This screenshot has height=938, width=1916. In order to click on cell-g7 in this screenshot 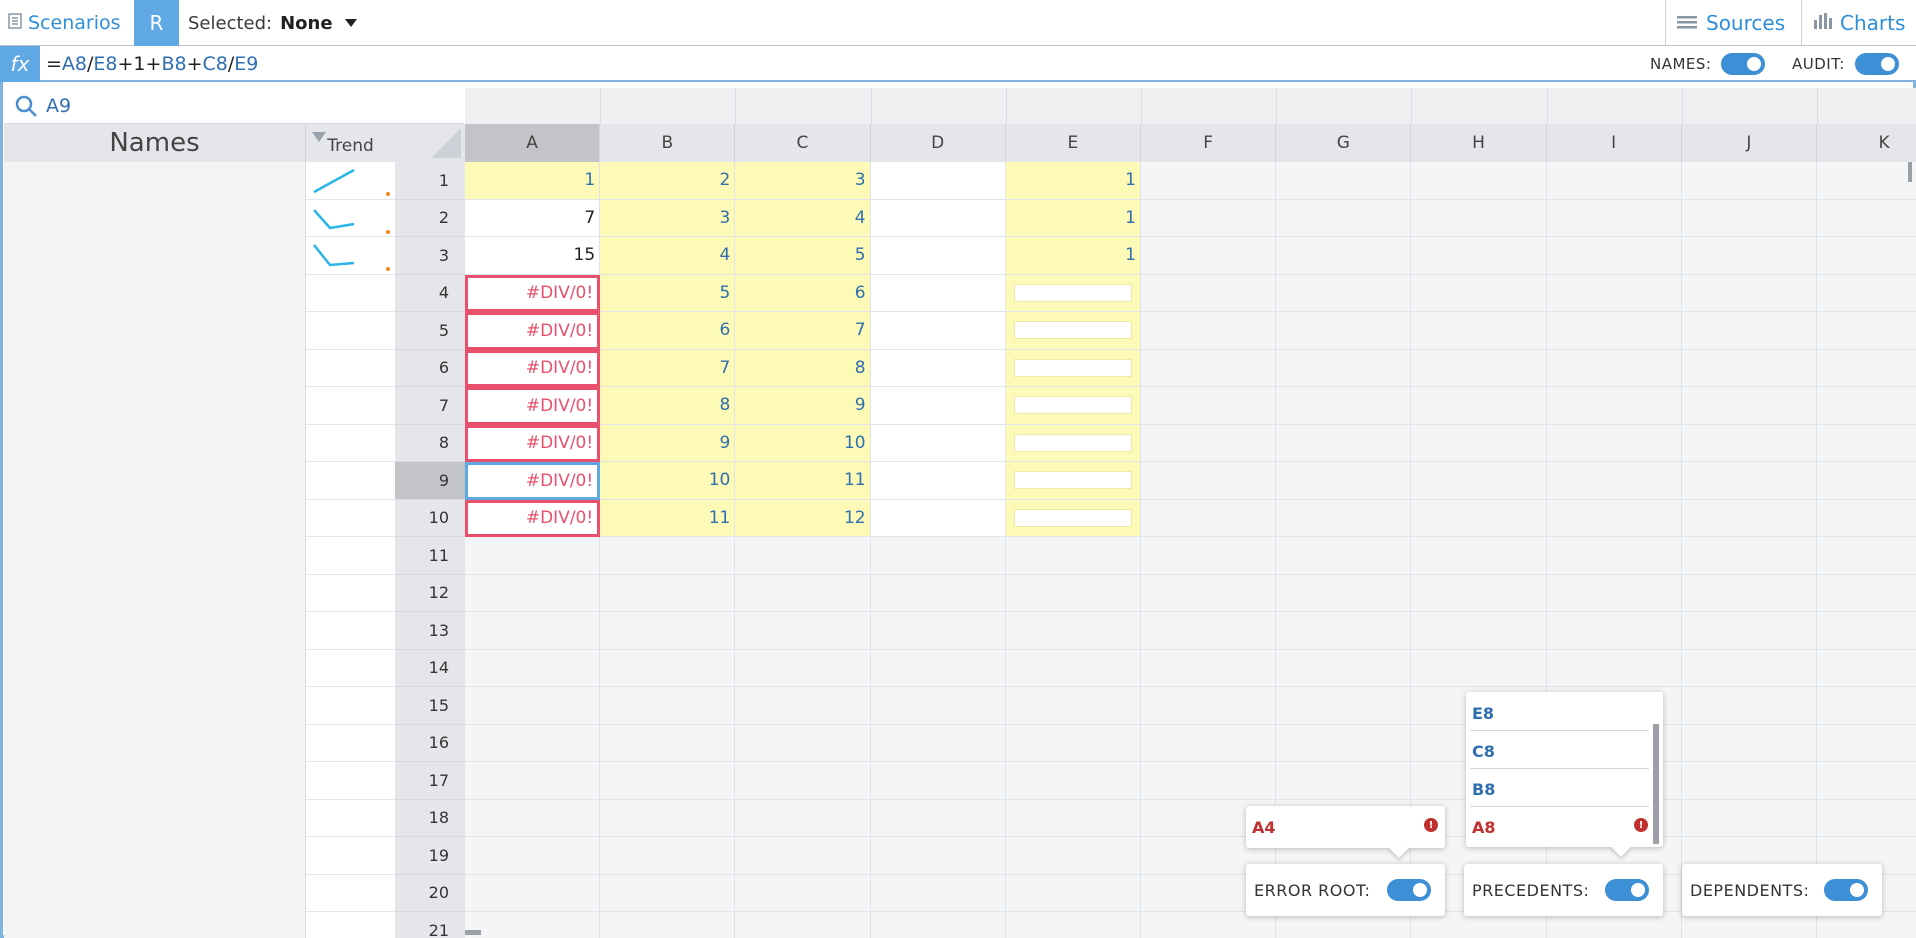, I will do `click(1344, 406)`.